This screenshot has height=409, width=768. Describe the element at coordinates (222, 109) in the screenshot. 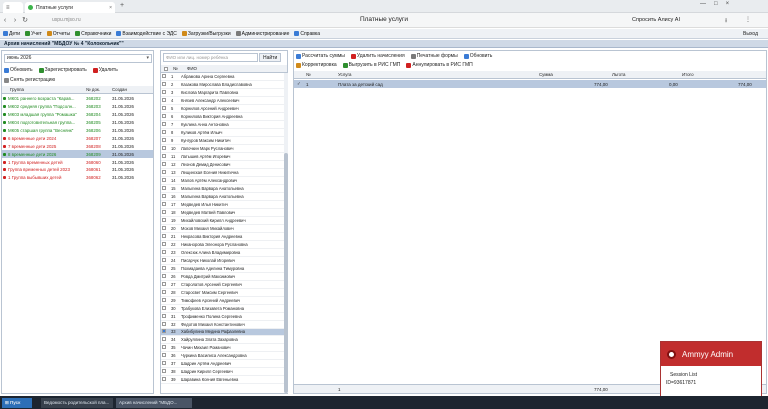

I see `child-row: 5 Корнилов Арсений Андреевич` at that location.